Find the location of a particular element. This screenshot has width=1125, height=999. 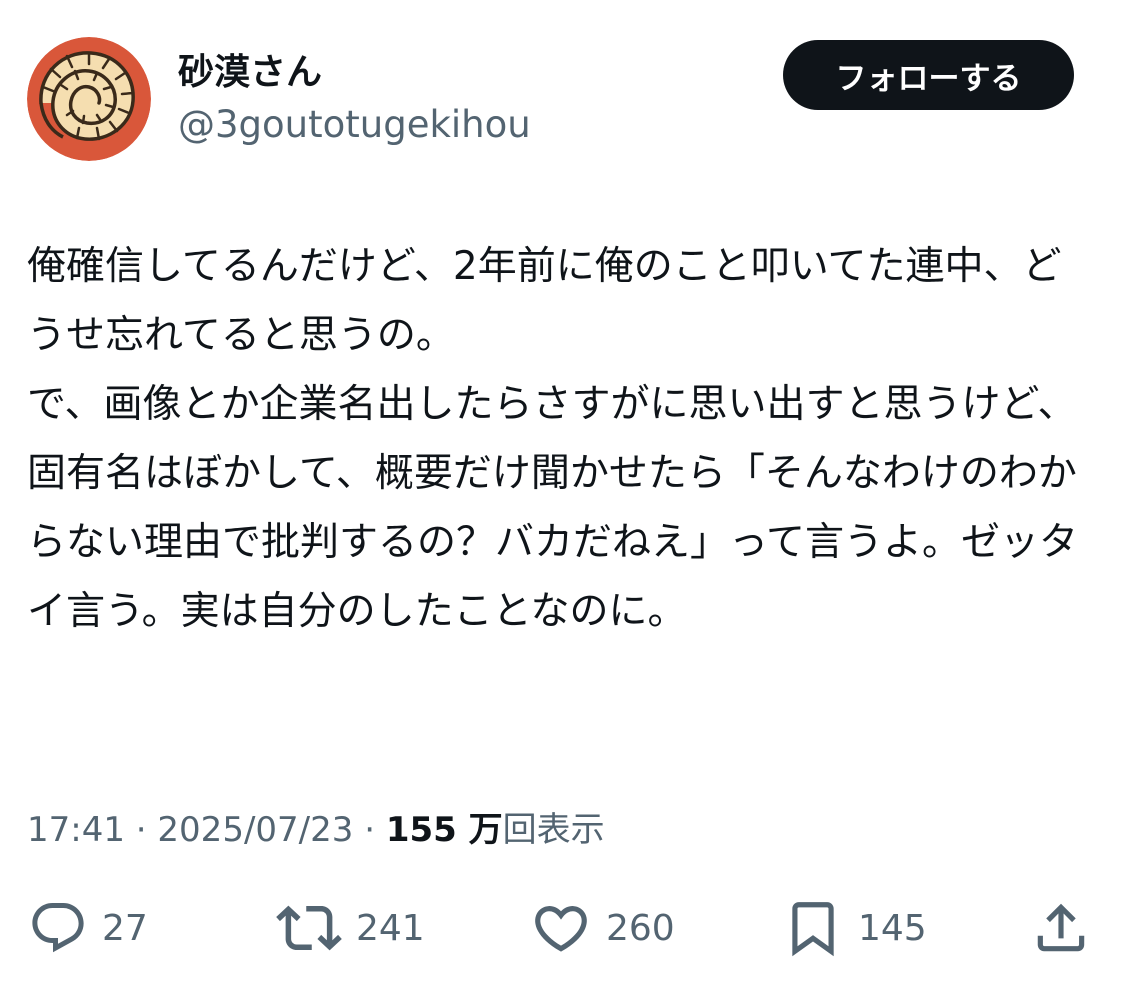

repost-button: 241 is located at coordinates (350, 928).